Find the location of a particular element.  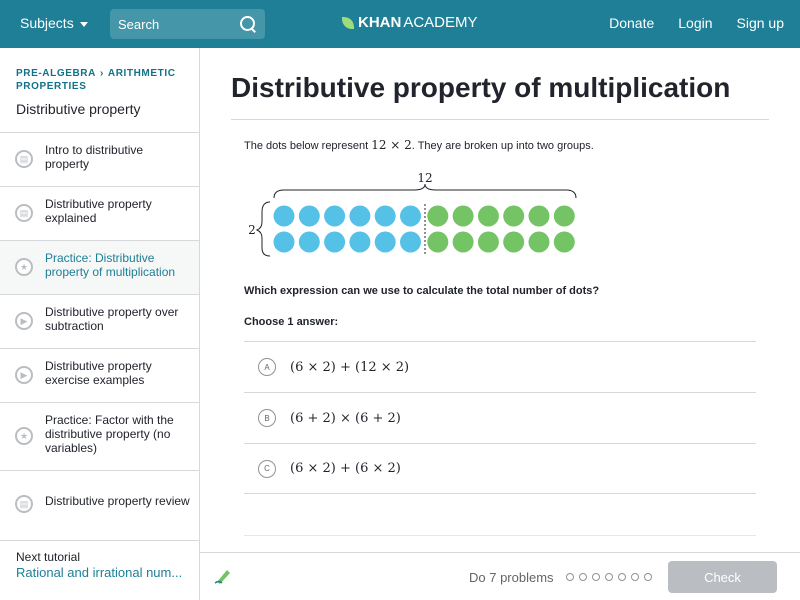

exercise-footer: Do 7 problems Check is located at coordinates (500, 576).